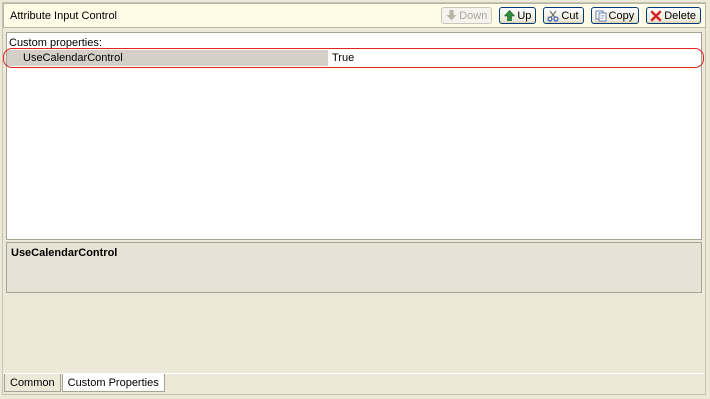  I want to click on tab-common: Common, so click(32, 383).